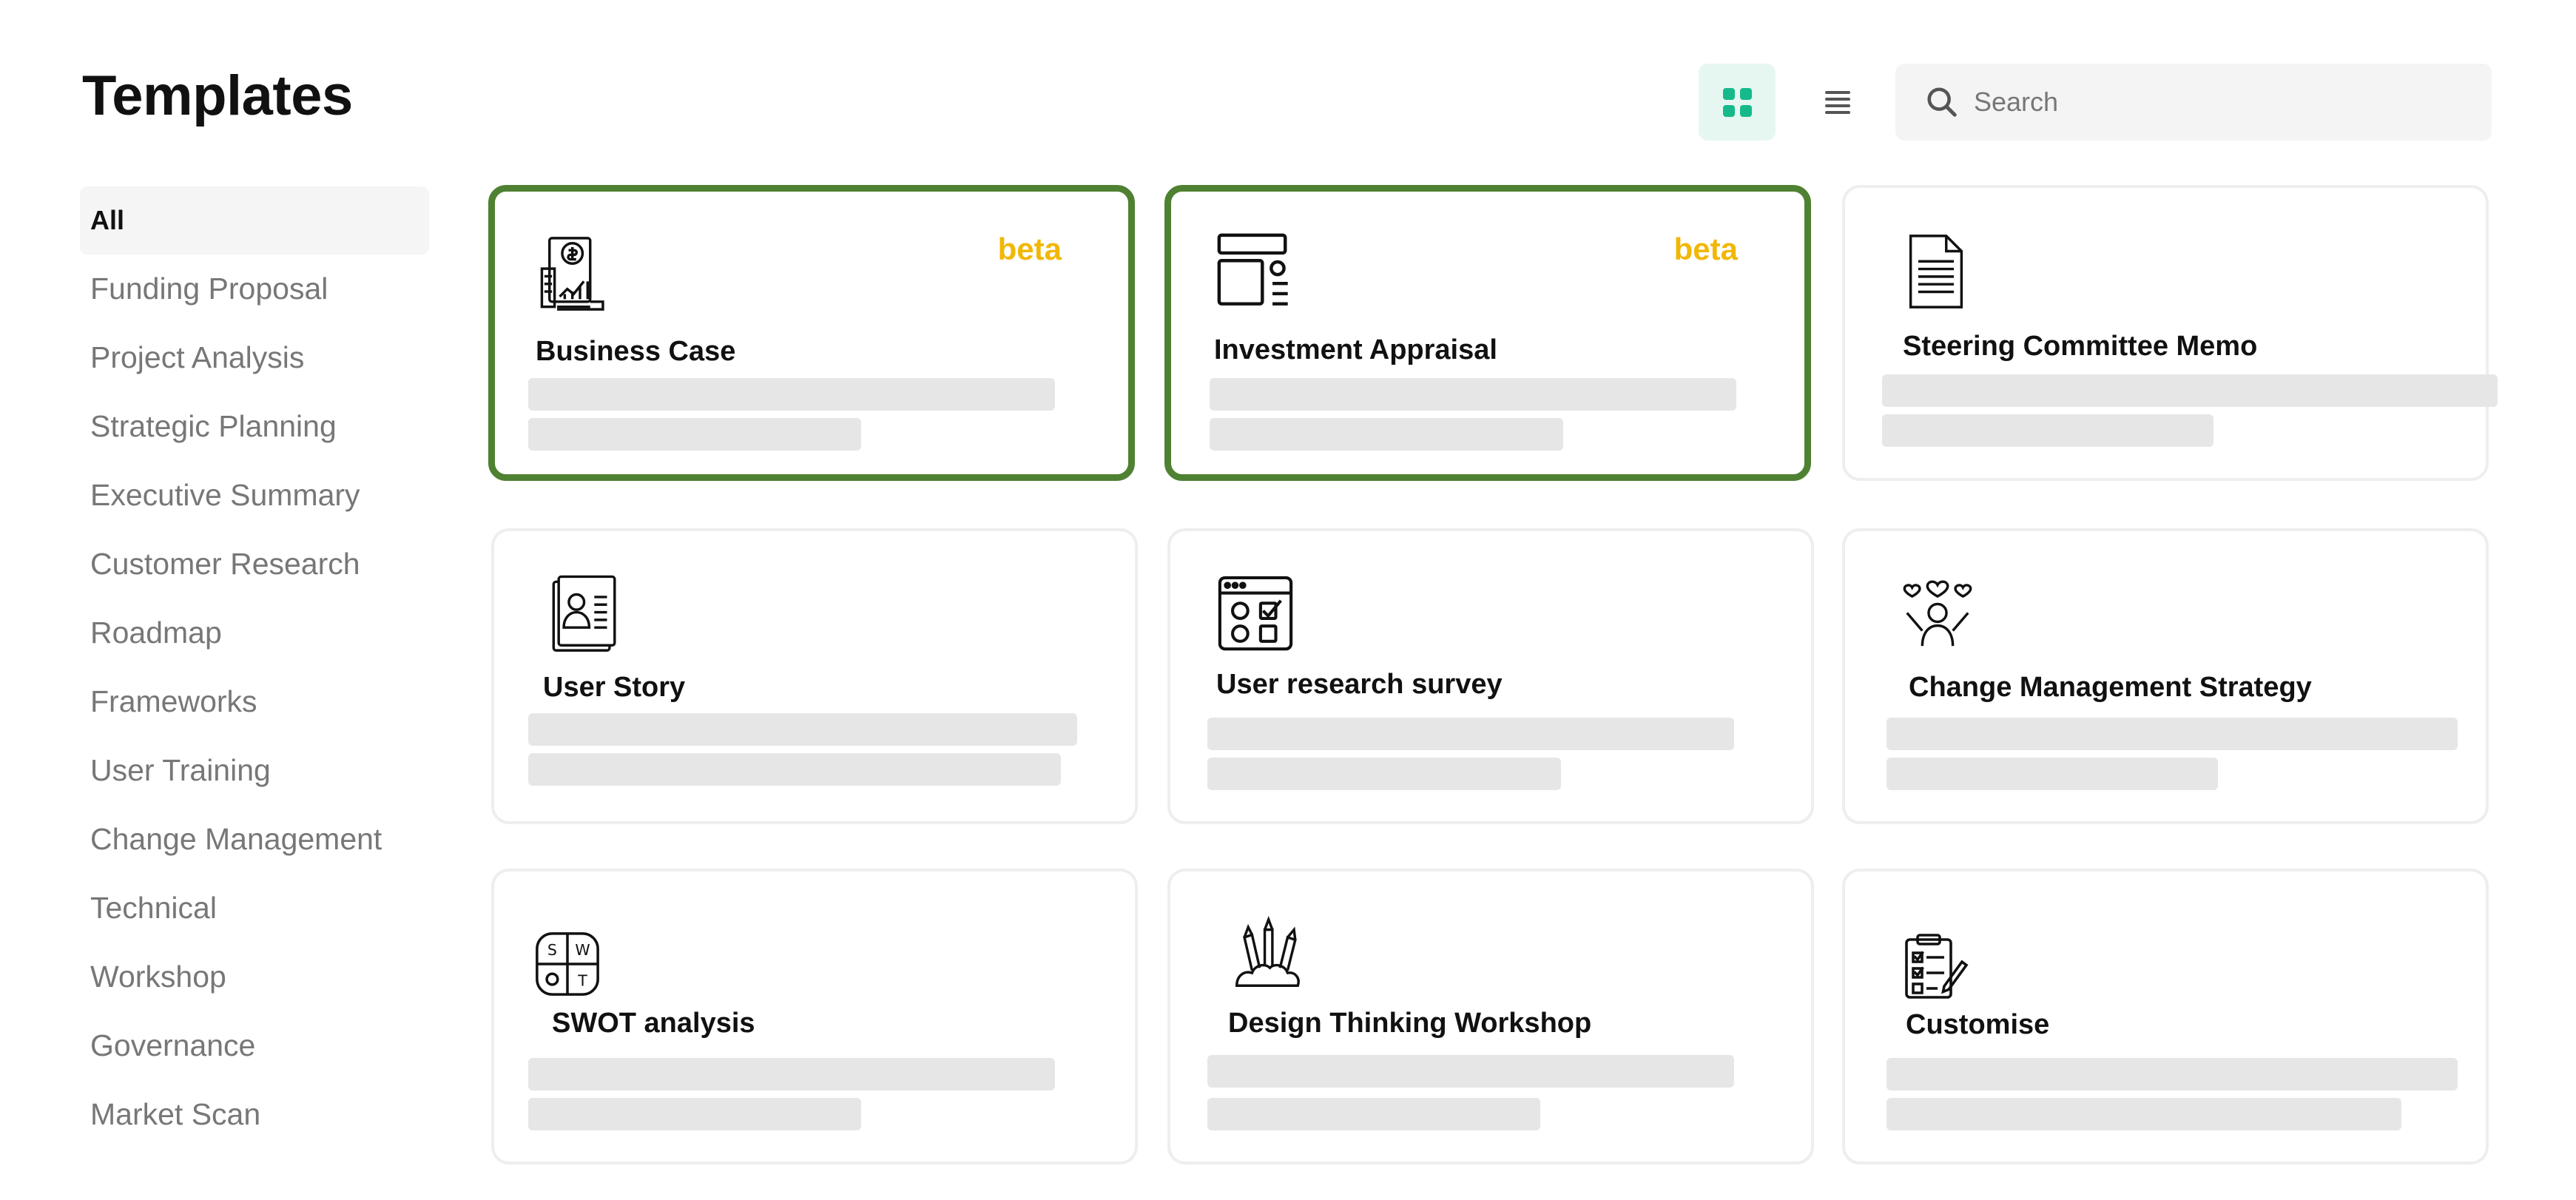  What do you see at coordinates (567, 964) in the screenshot?
I see `swot-icon: S W T` at bounding box center [567, 964].